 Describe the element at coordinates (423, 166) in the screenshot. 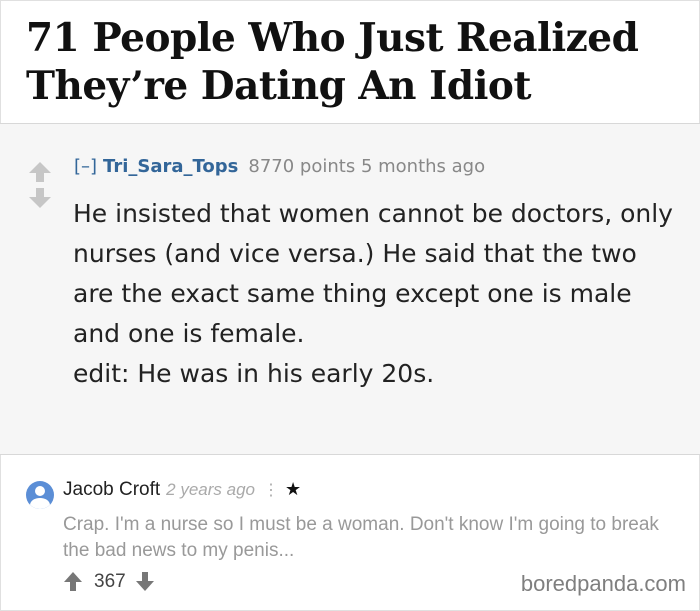

I see `reddit-age: 5 months ago` at that location.